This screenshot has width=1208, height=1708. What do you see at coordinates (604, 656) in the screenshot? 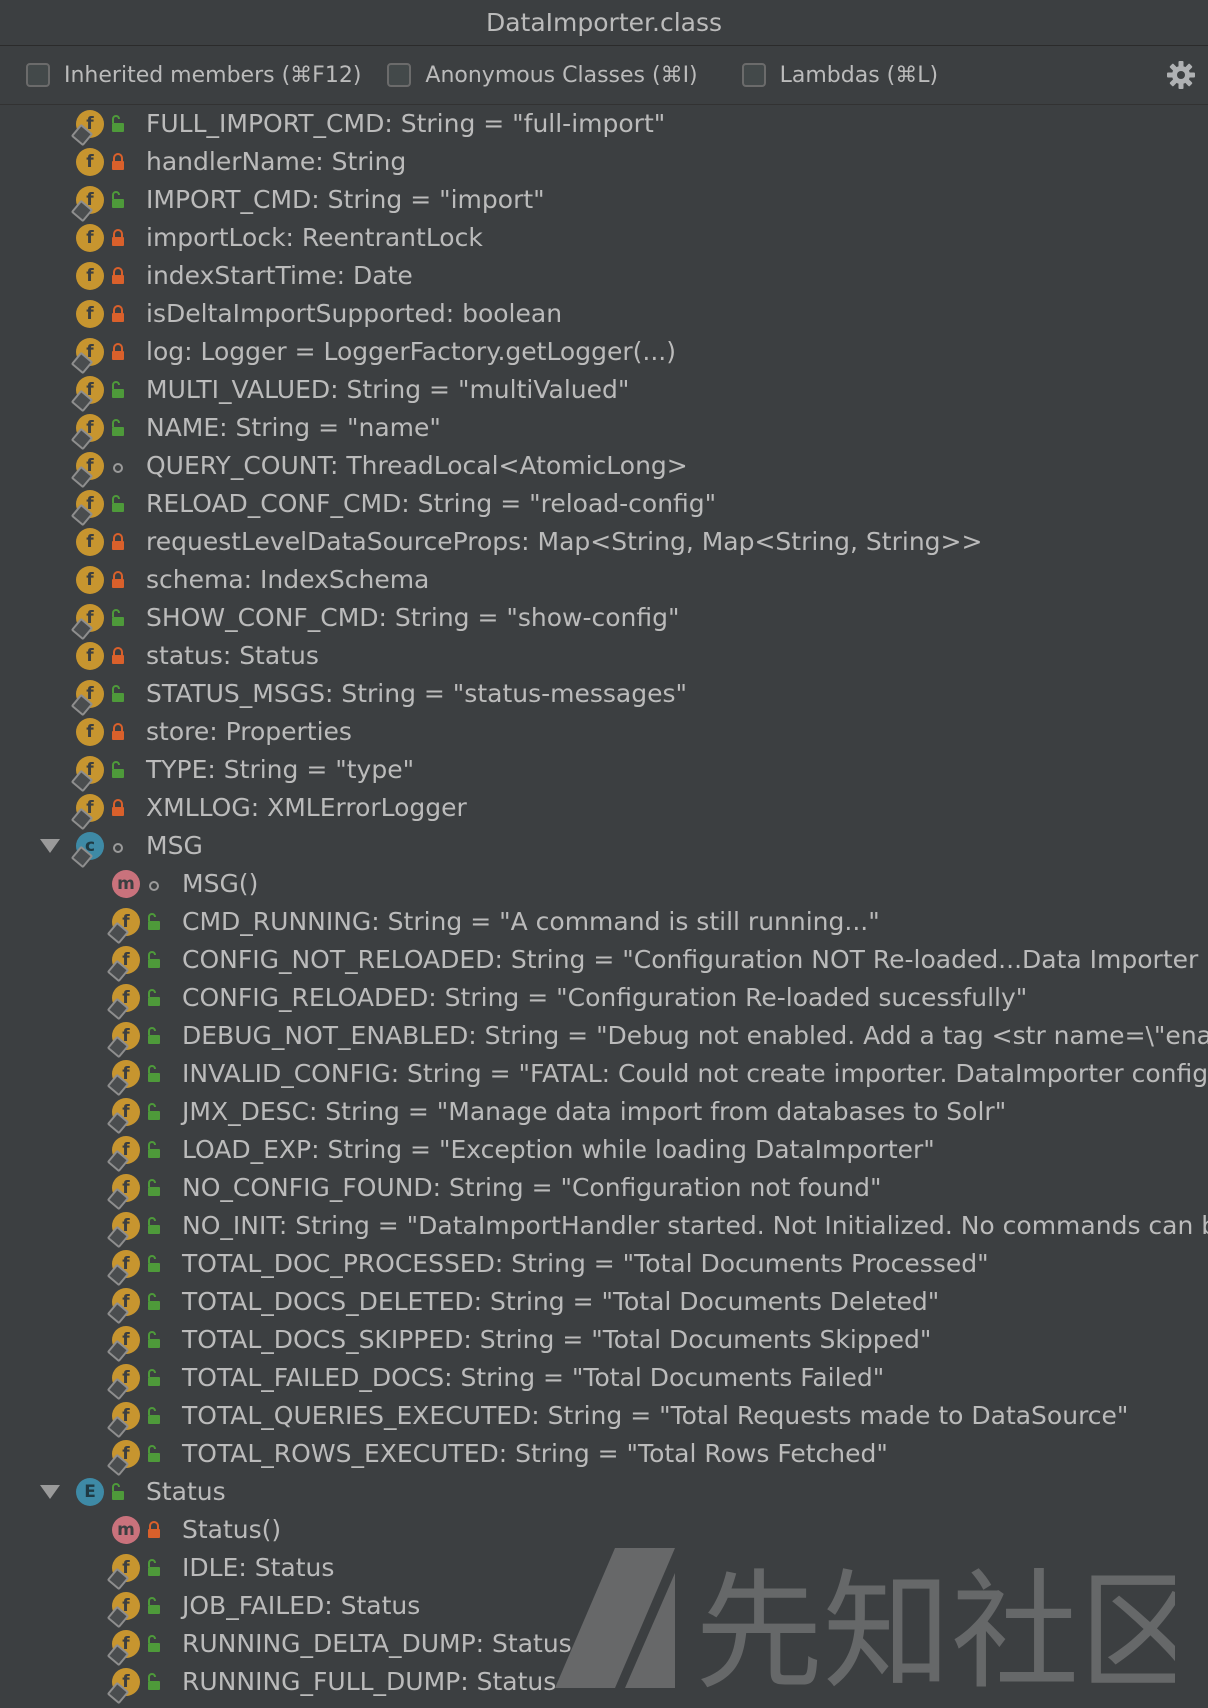
I see `tree-item: f status: Status` at bounding box center [604, 656].